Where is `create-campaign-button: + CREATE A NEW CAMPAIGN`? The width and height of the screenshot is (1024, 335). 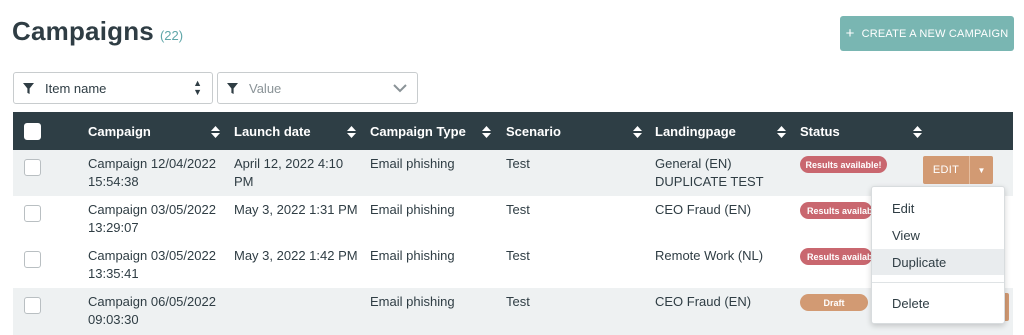 create-campaign-button: + CREATE A NEW CAMPAIGN is located at coordinates (927, 33).